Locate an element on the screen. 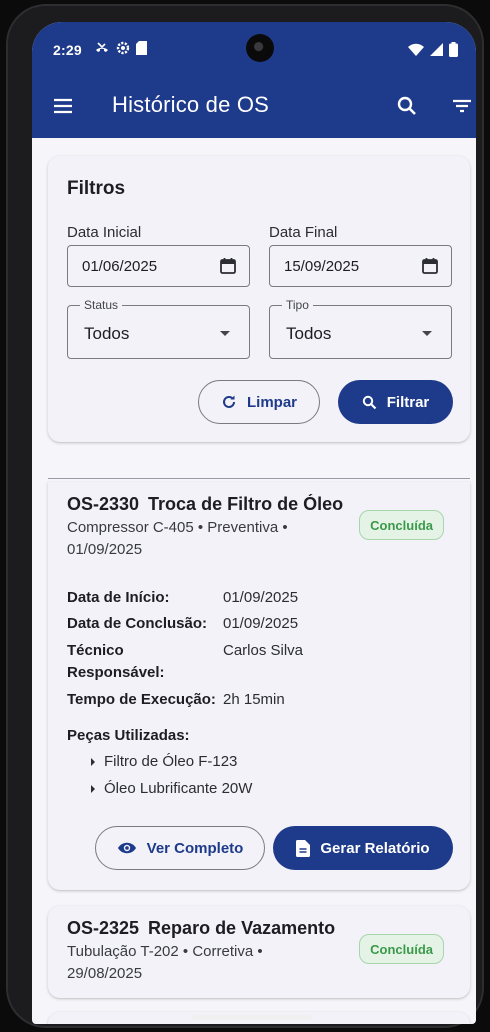 The image size is (490, 1032). part-name: Filtro de Óleo F-123 is located at coordinates (171, 761).